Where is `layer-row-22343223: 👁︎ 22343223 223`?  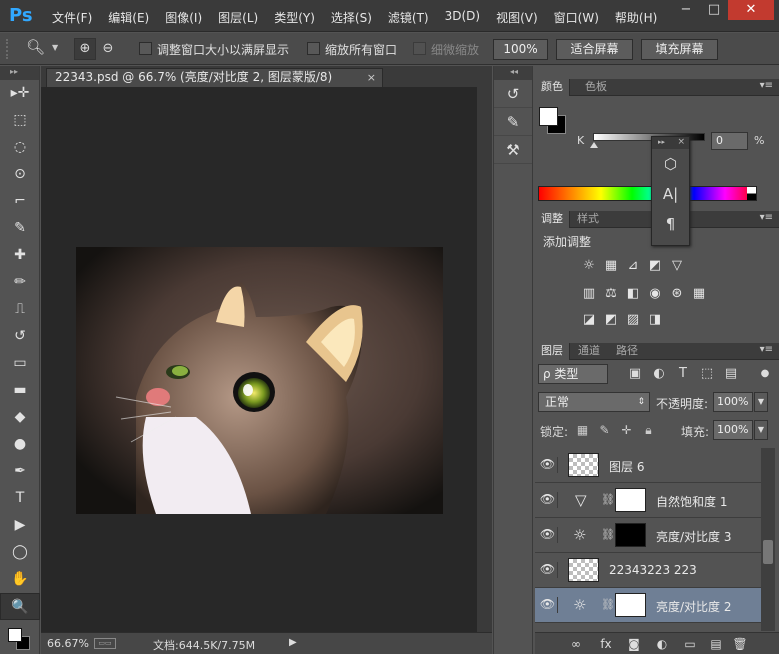 layer-row-22343223: 👁︎ 22343223 223 is located at coordinates (648, 570).